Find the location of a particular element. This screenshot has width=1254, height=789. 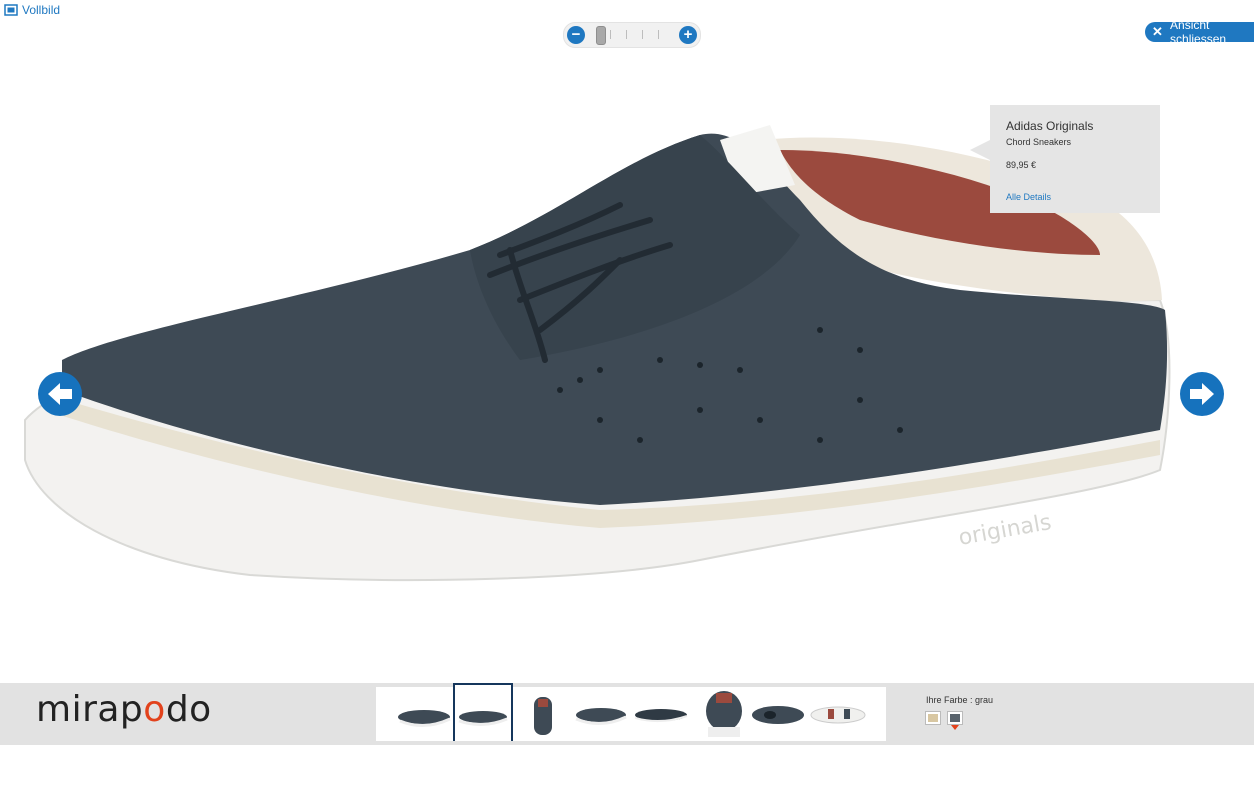

product-price: 89,95 € is located at coordinates (1021, 165).